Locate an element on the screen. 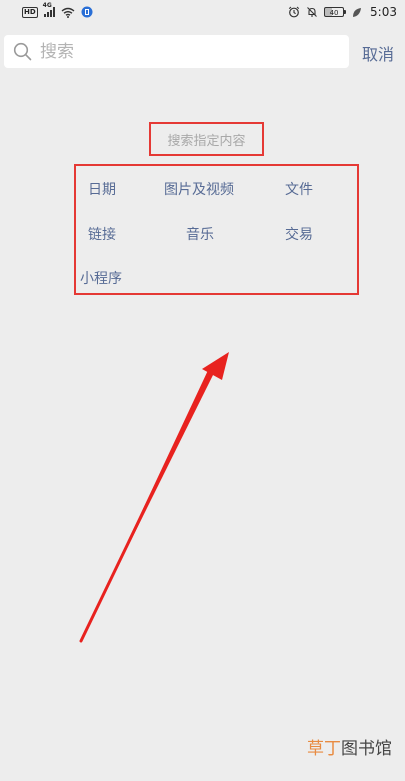 This screenshot has height=781, width=405. signal-label: 4G is located at coordinates (47, 5).